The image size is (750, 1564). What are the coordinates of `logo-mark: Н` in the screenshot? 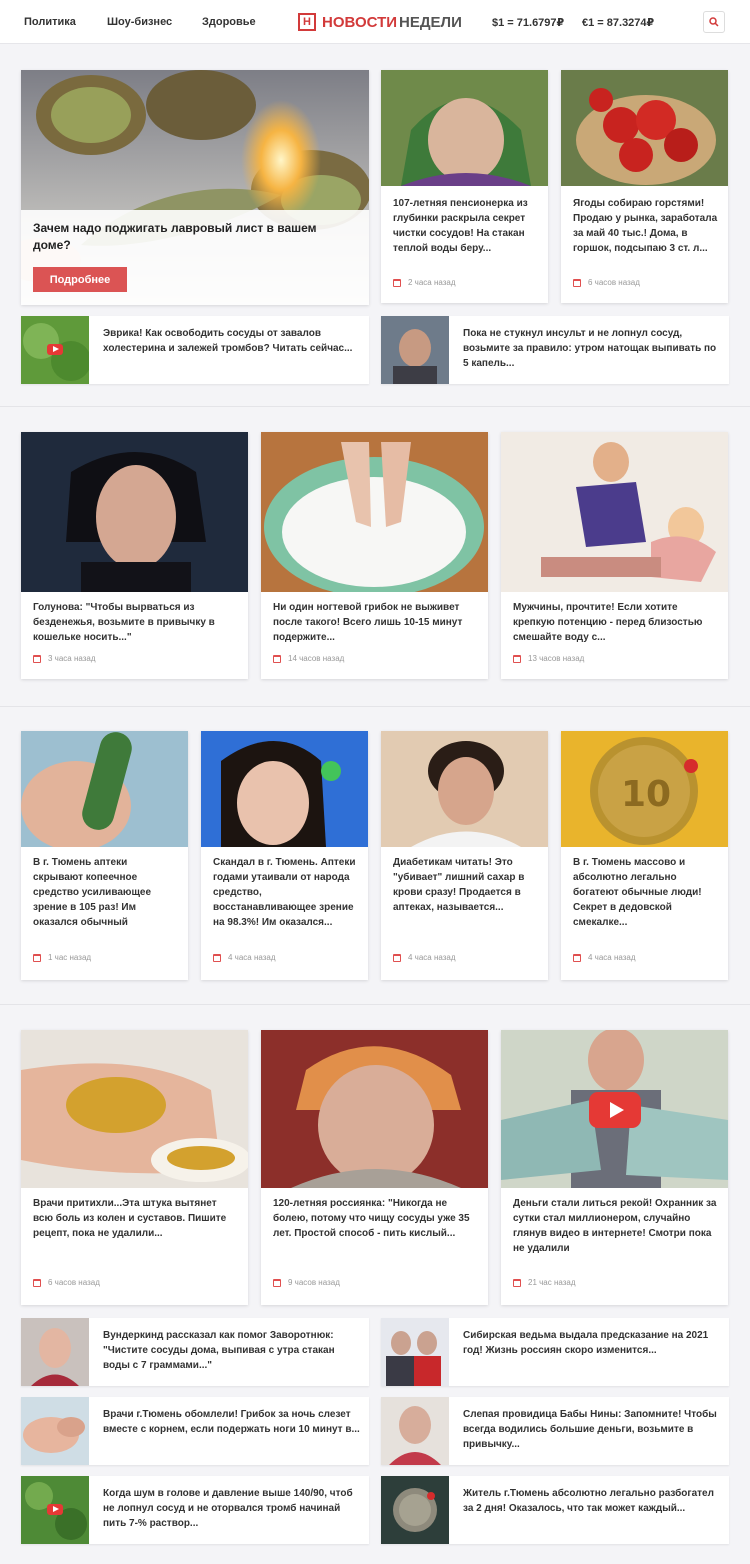 It's located at (307, 22).